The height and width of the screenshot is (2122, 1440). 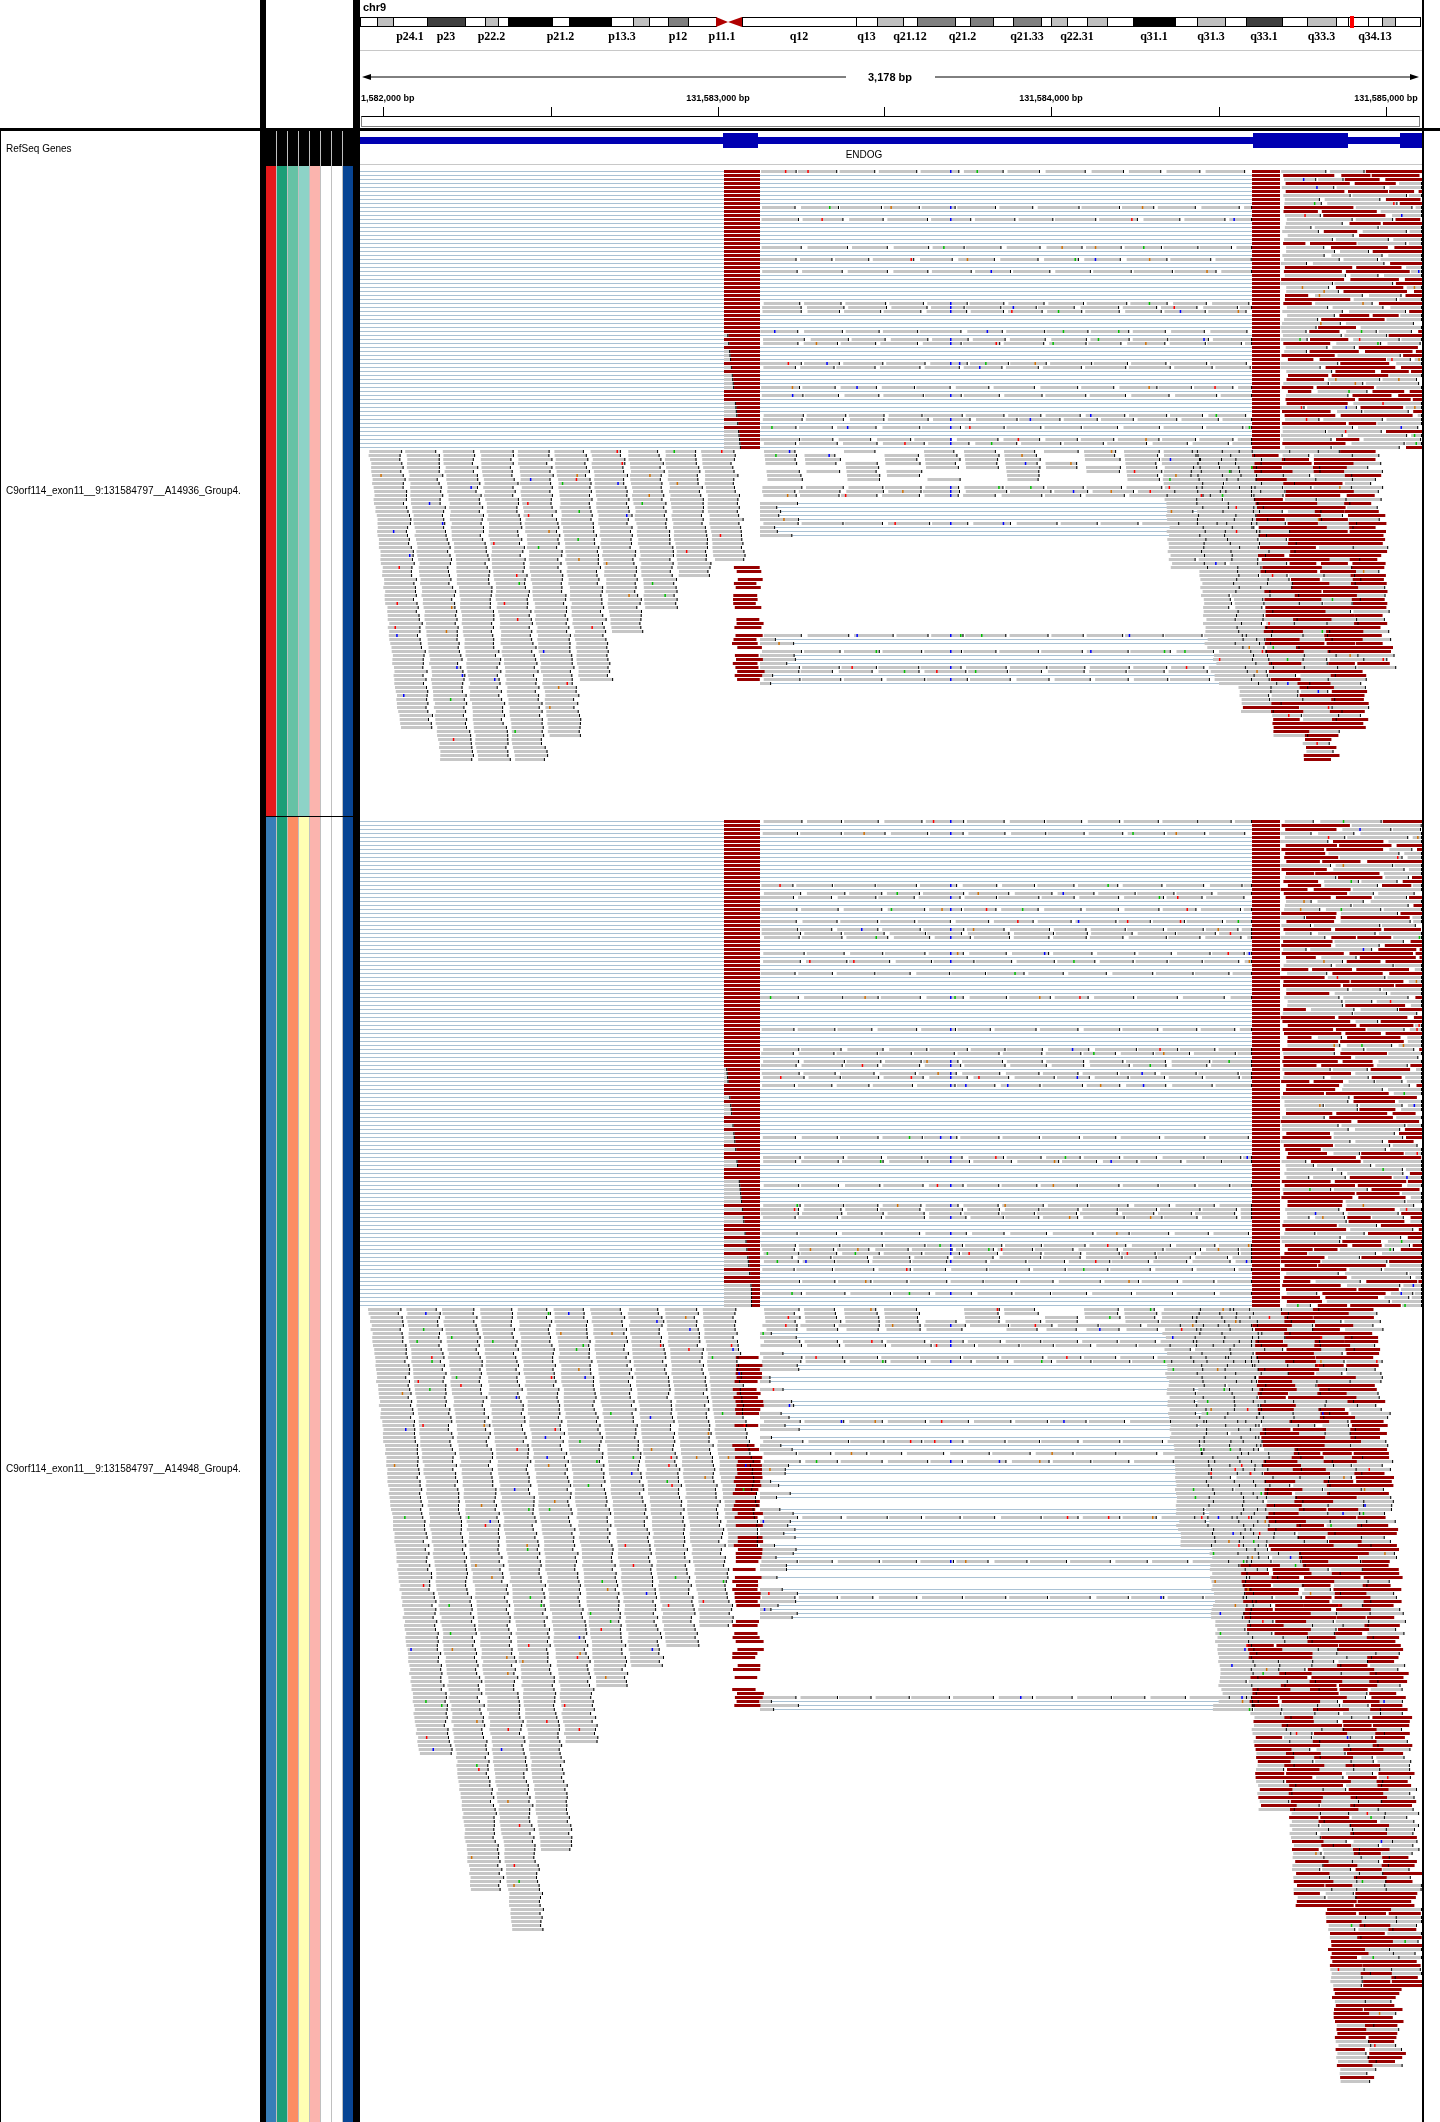 What do you see at coordinates (491, 36) in the screenshot?
I see `band-label: p22.2` at bounding box center [491, 36].